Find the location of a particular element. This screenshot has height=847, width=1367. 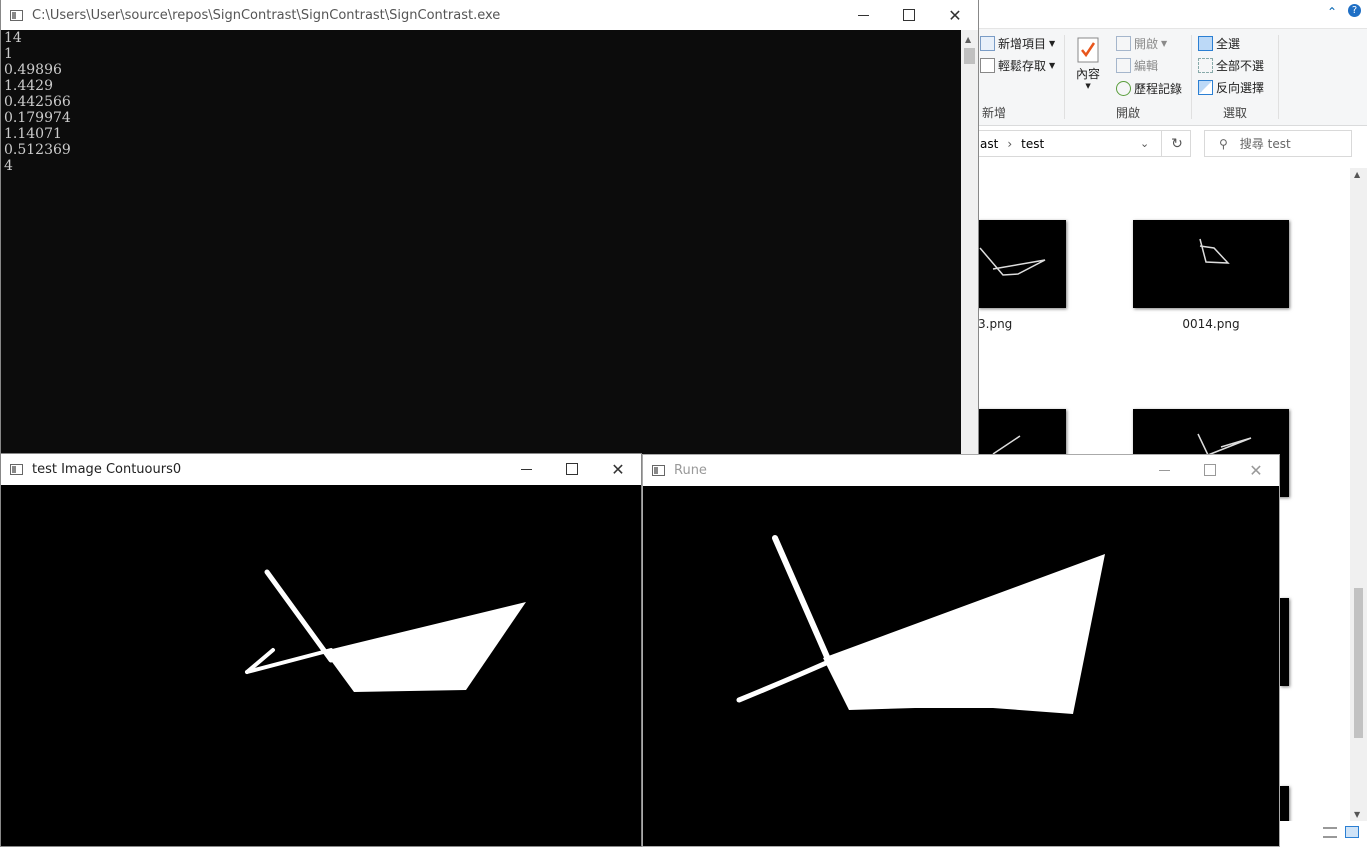

vertical-scrollbar: ▲ ▼ is located at coordinates (1358, 494).